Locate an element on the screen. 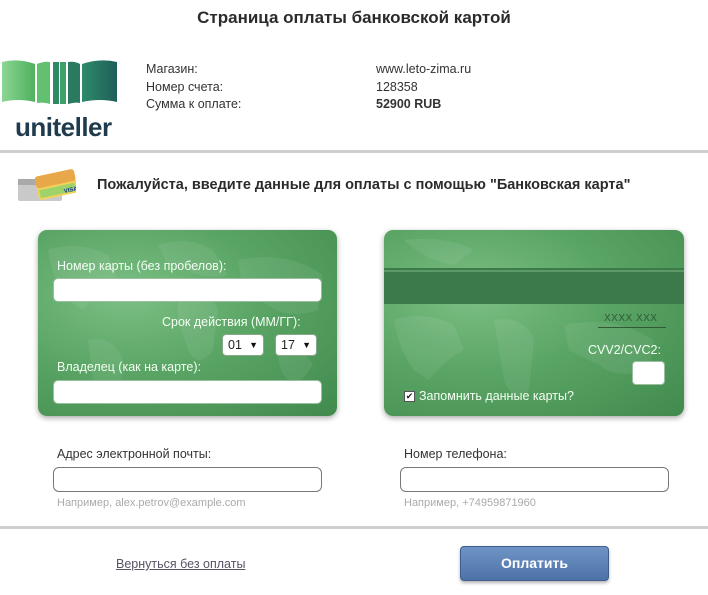  shop-label: Магазин: is located at coordinates (172, 69).